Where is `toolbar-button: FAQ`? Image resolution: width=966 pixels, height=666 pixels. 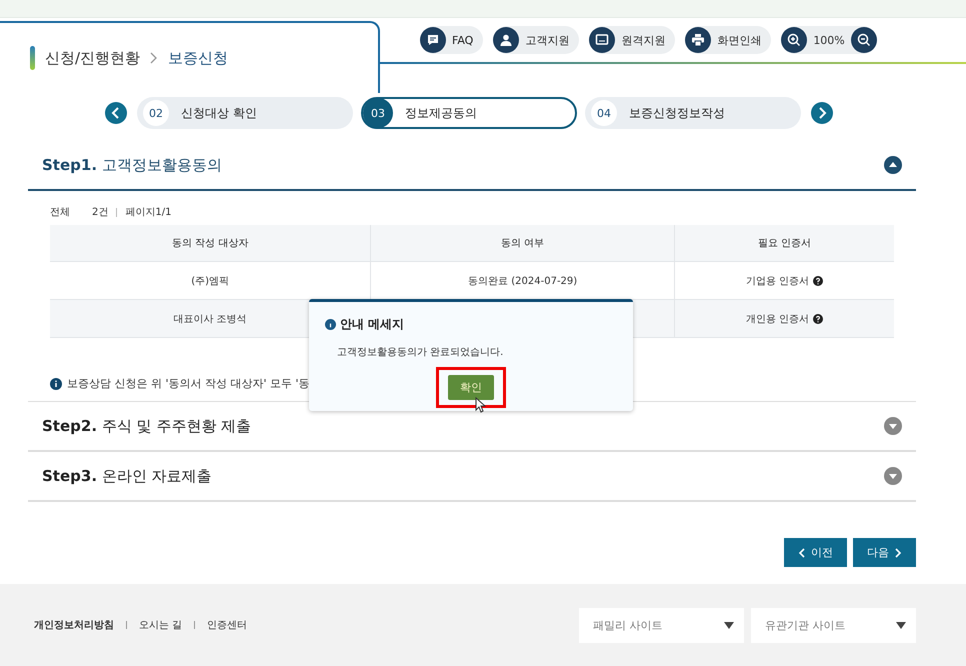 toolbar-button: FAQ is located at coordinates (452, 40).